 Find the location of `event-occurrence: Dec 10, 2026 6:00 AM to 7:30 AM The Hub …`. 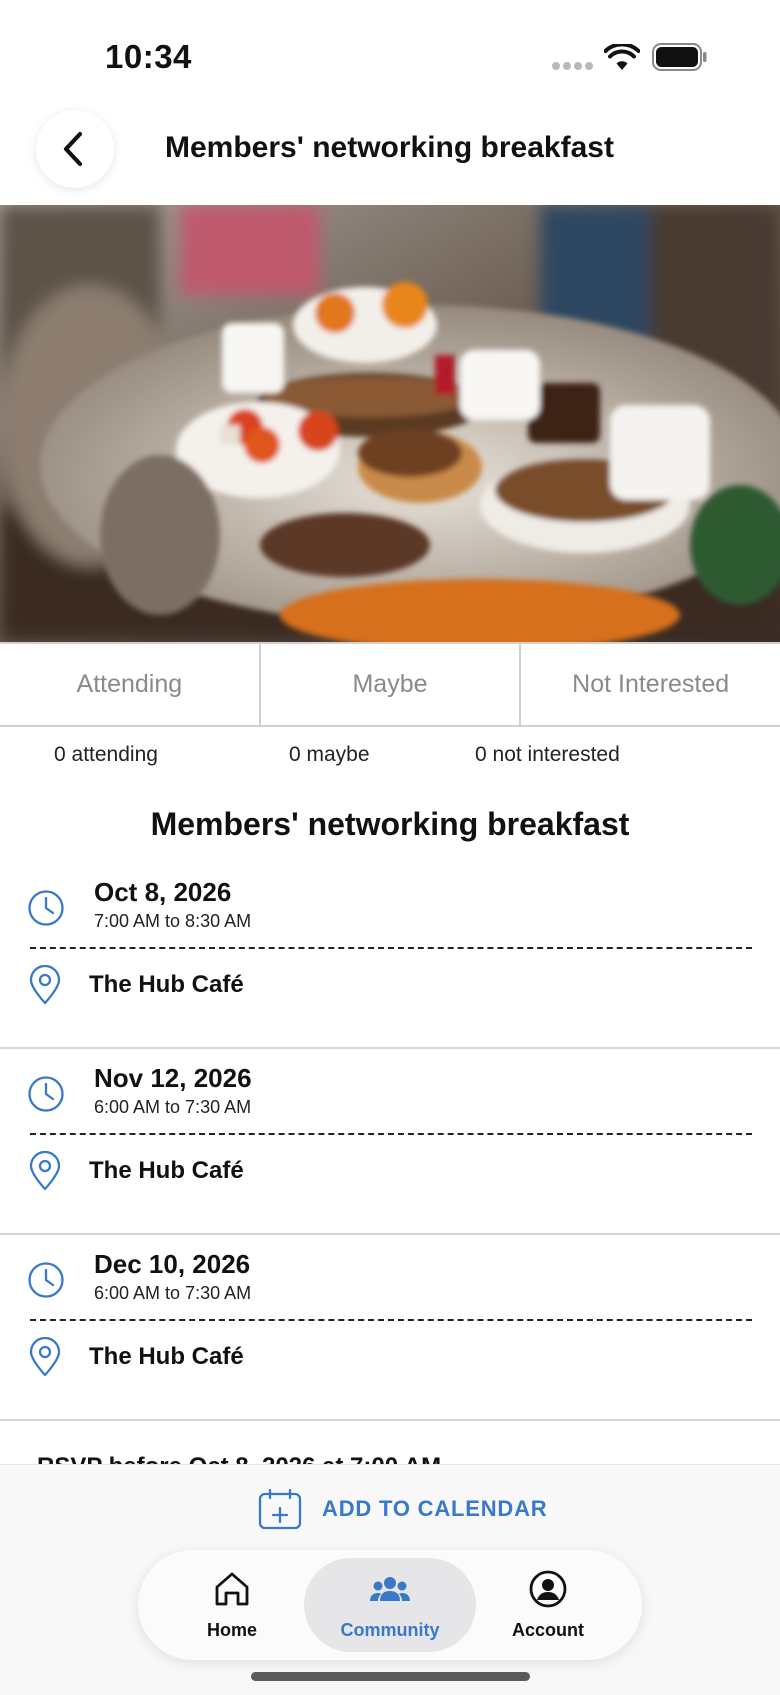

event-occurrence: Dec 10, 2026 6:00 AM to 7:30 AM The Hub … is located at coordinates (390, 1328).